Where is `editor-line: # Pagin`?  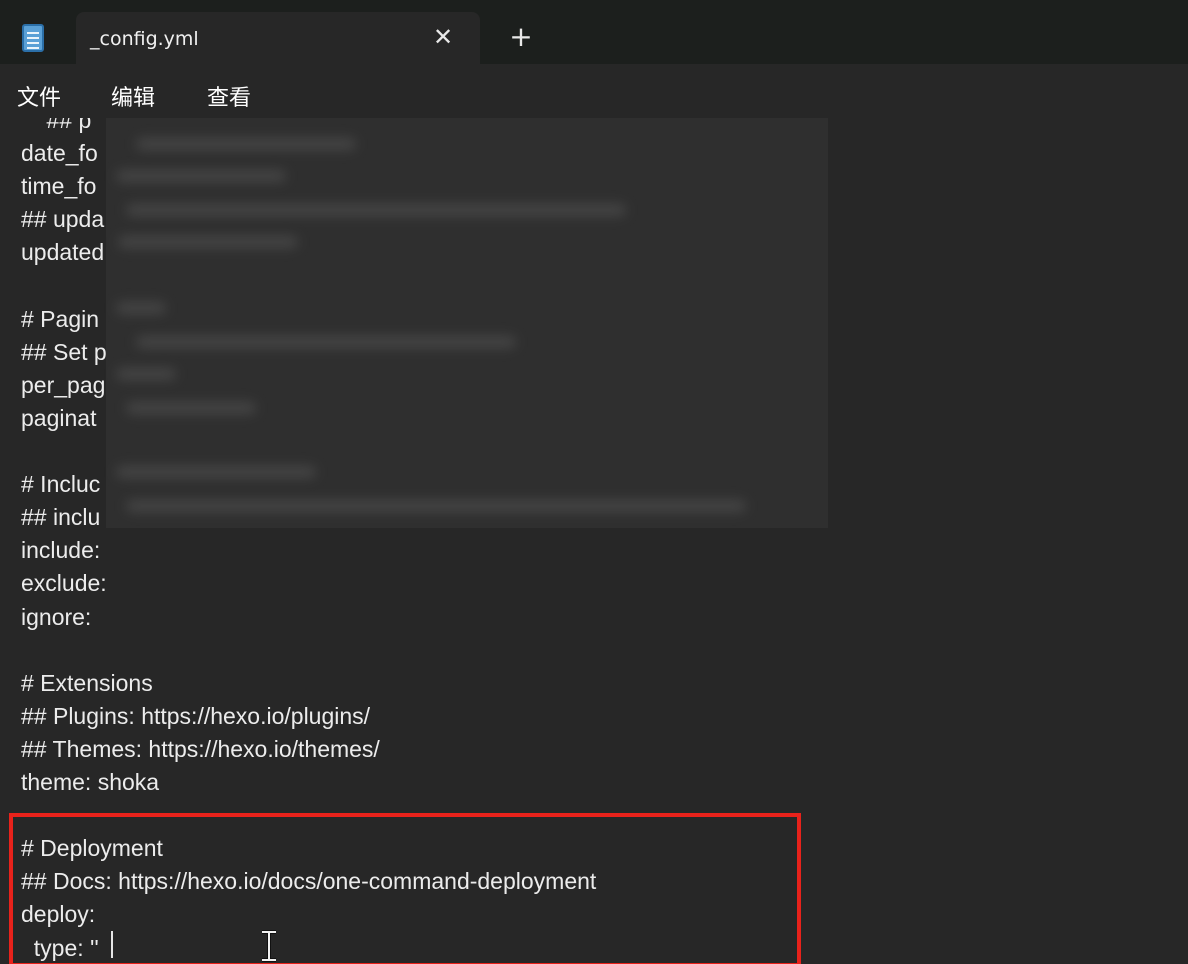
editor-line: # Pagin is located at coordinates (60, 318).